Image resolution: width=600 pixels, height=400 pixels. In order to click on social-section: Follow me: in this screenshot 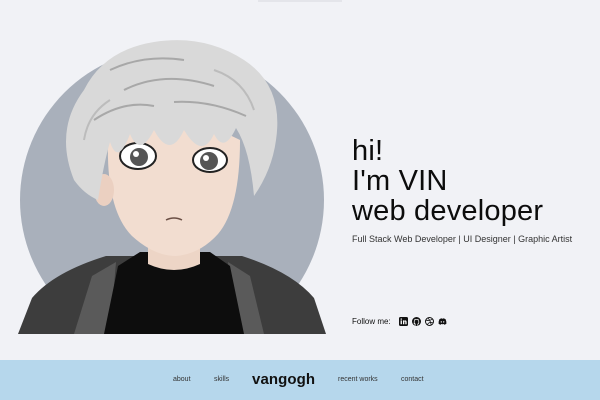, I will do `click(399, 321)`.